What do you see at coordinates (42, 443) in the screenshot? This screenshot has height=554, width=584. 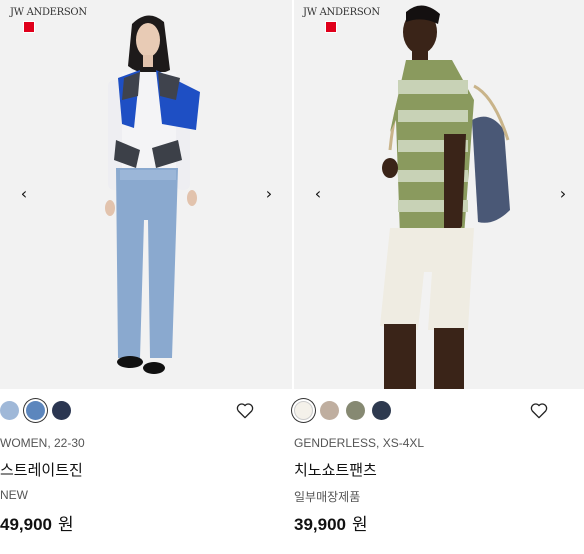 I see `product-category: WOMEN, 22-30` at bounding box center [42, 443].